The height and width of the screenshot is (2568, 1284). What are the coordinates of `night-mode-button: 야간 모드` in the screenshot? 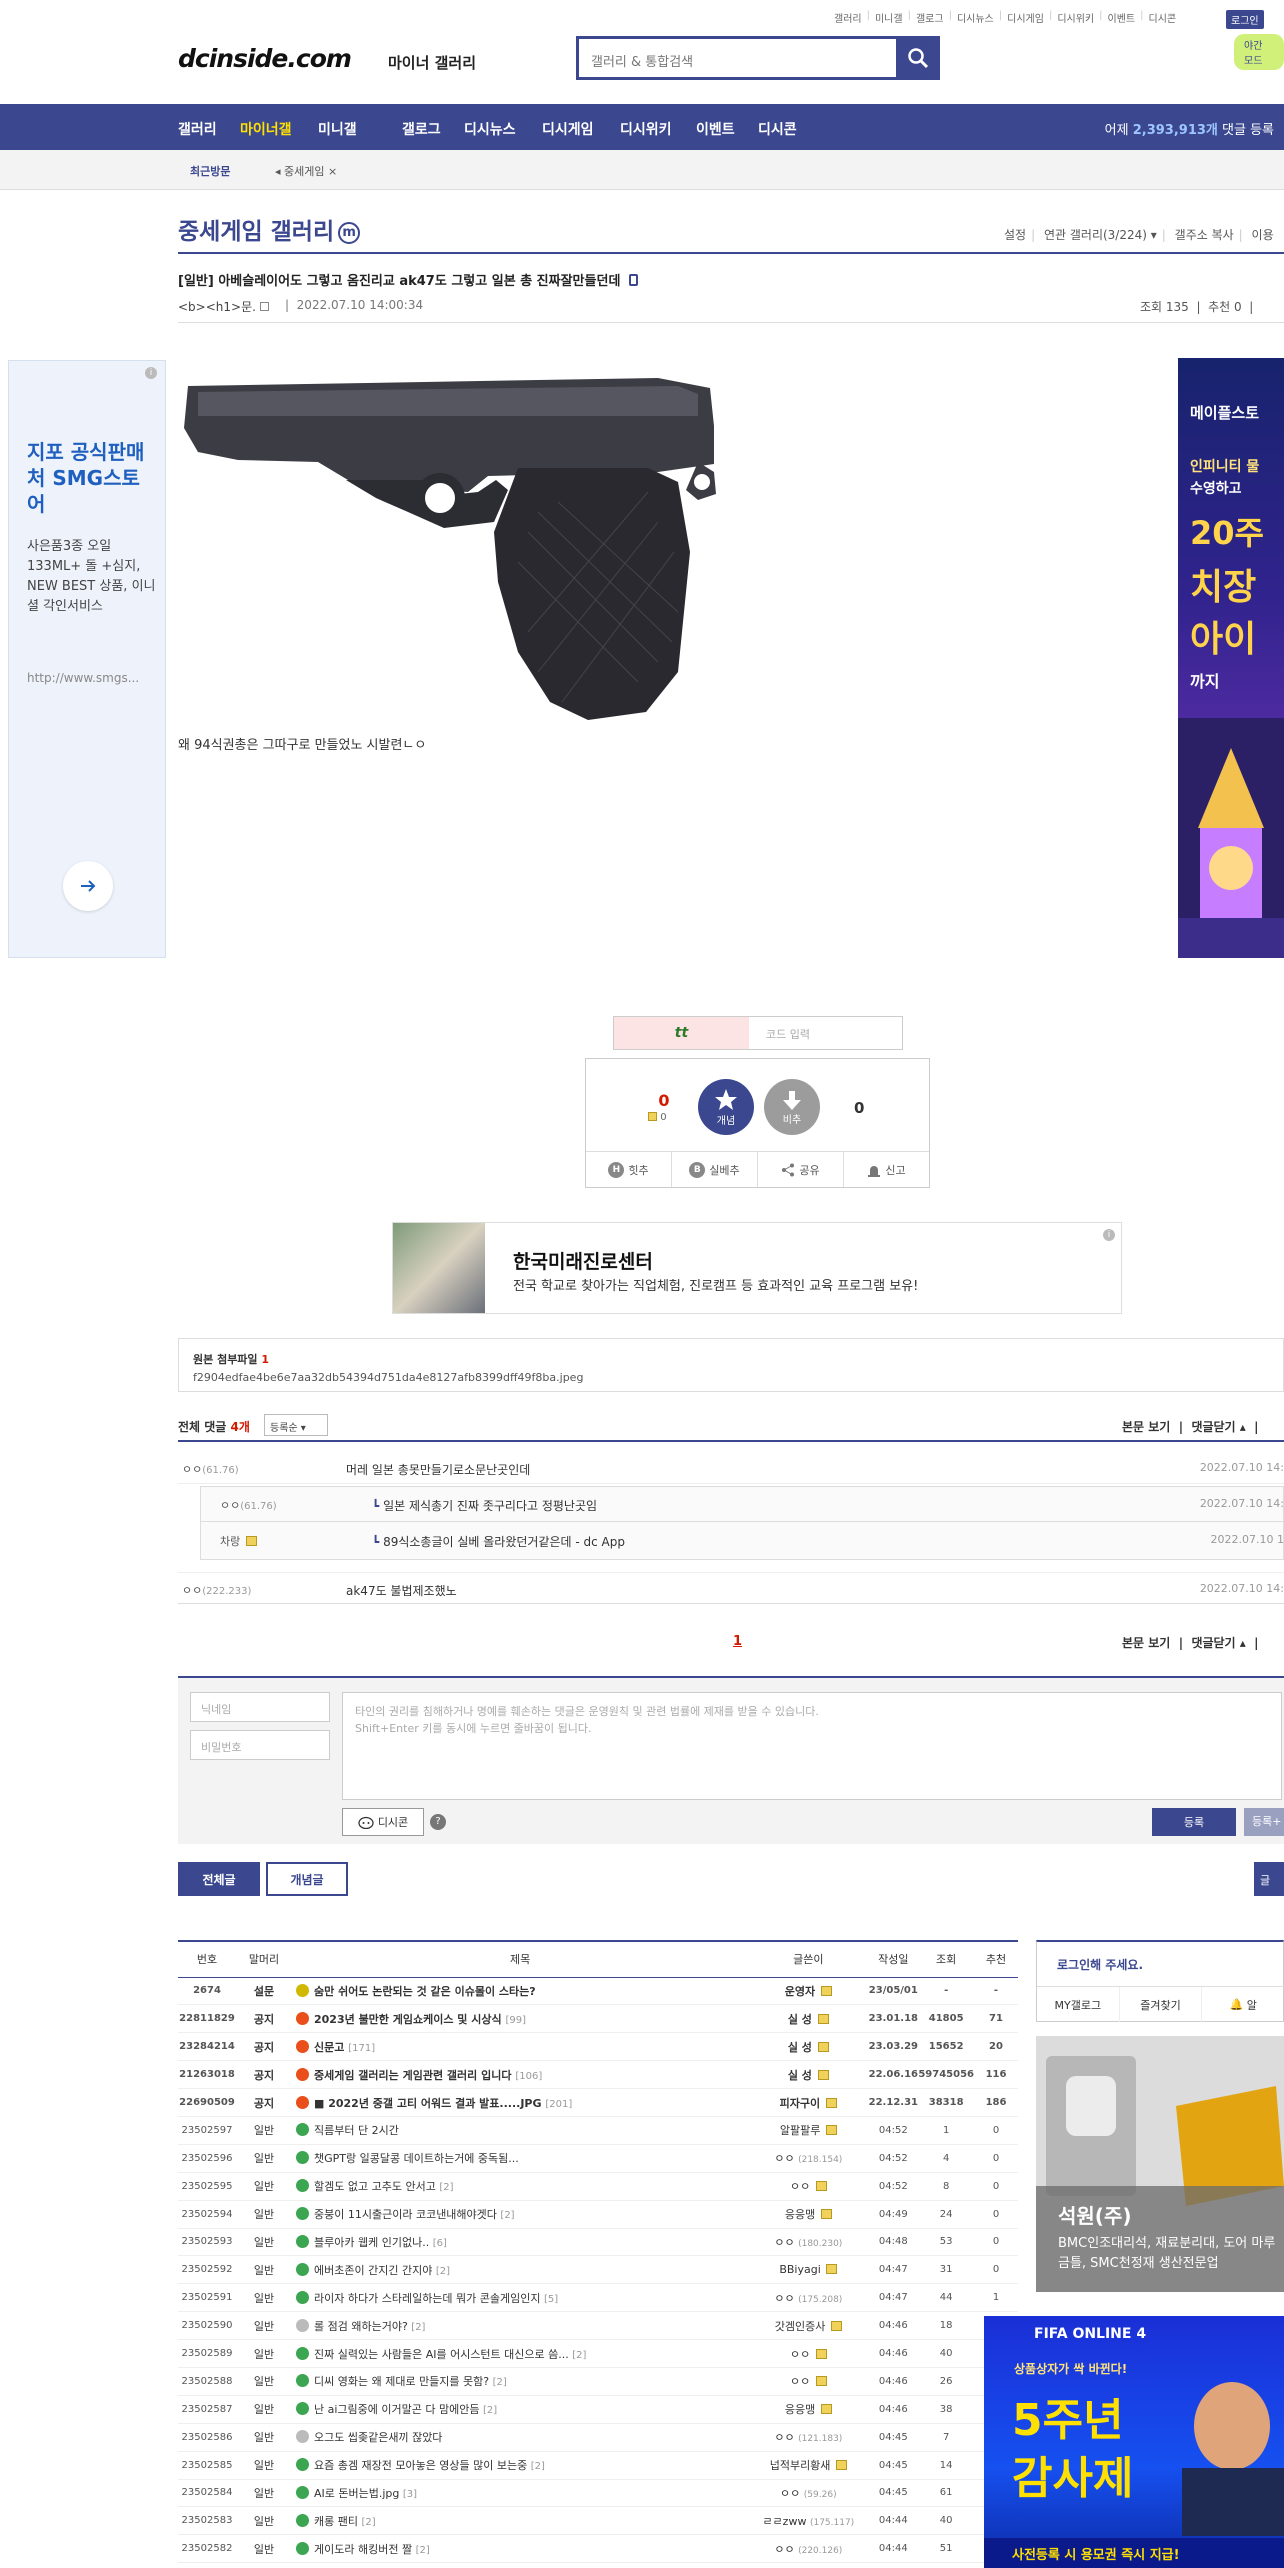 It's located at (1259, 52).